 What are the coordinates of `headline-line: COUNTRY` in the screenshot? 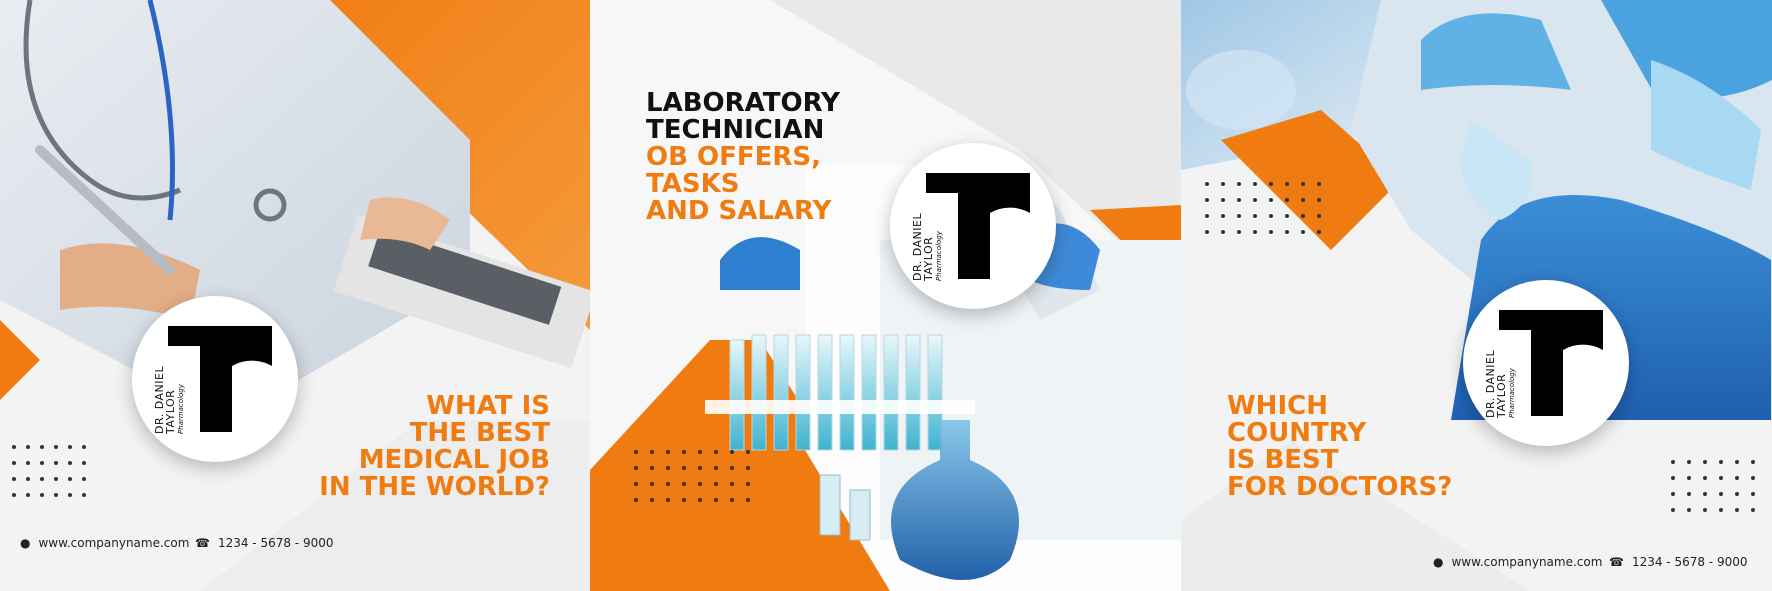 It's located at (1297, 433).